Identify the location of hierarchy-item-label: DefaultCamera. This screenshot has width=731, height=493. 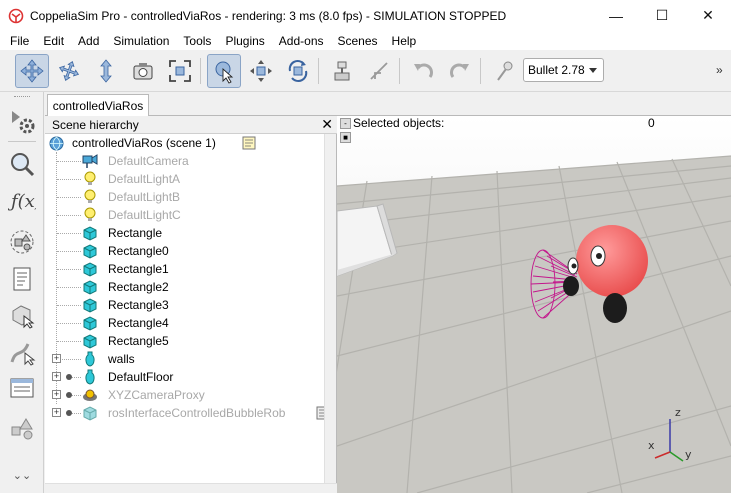
(148, 161).